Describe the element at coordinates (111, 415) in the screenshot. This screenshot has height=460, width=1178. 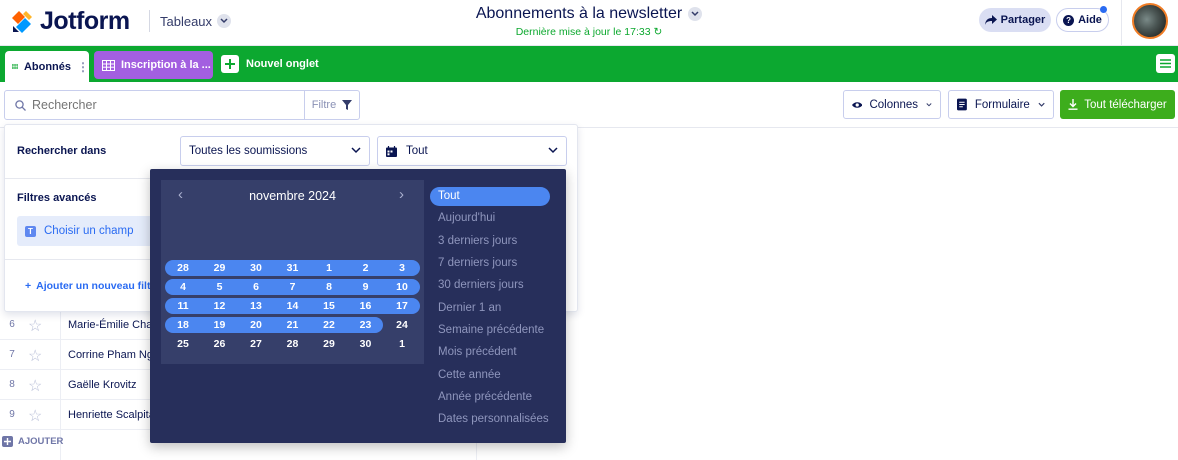
I see `cell-name: Henriette Scalpita` at that location.